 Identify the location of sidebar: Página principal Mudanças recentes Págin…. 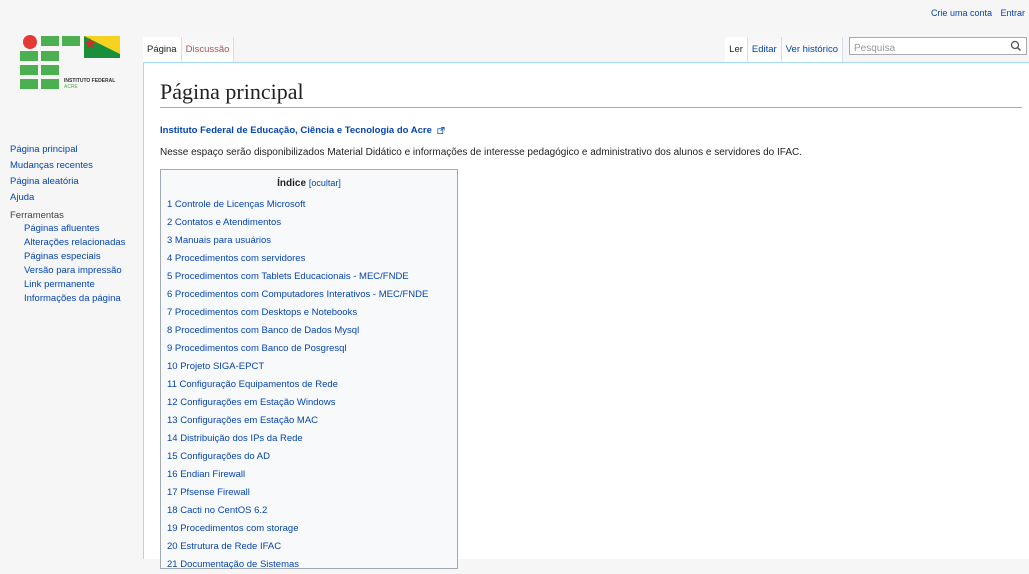
(70, 226).